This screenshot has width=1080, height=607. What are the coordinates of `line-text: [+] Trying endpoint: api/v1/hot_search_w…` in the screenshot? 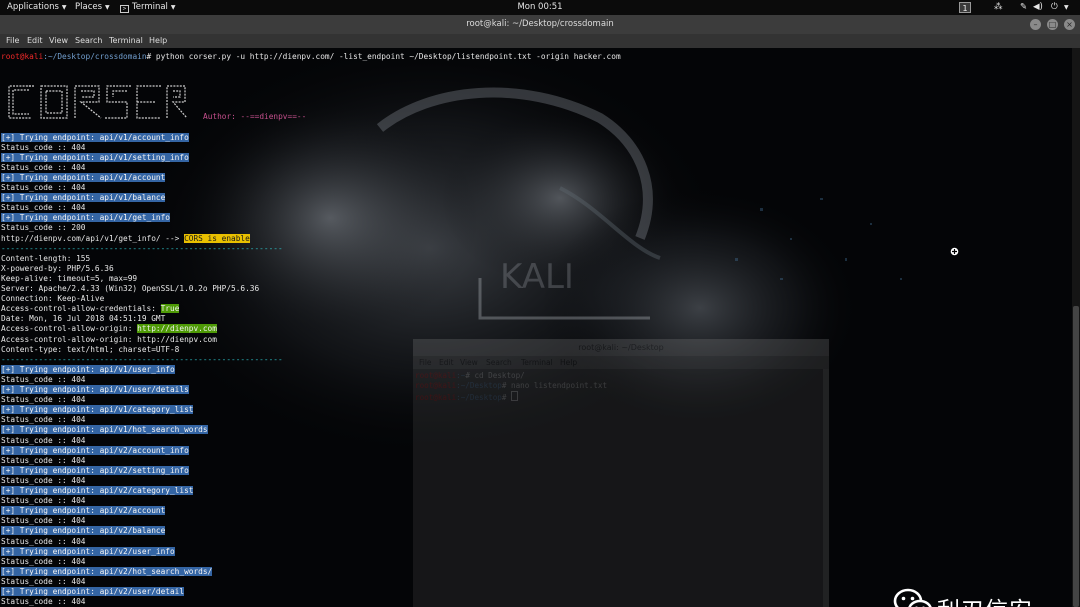 It's located at (104, 430).